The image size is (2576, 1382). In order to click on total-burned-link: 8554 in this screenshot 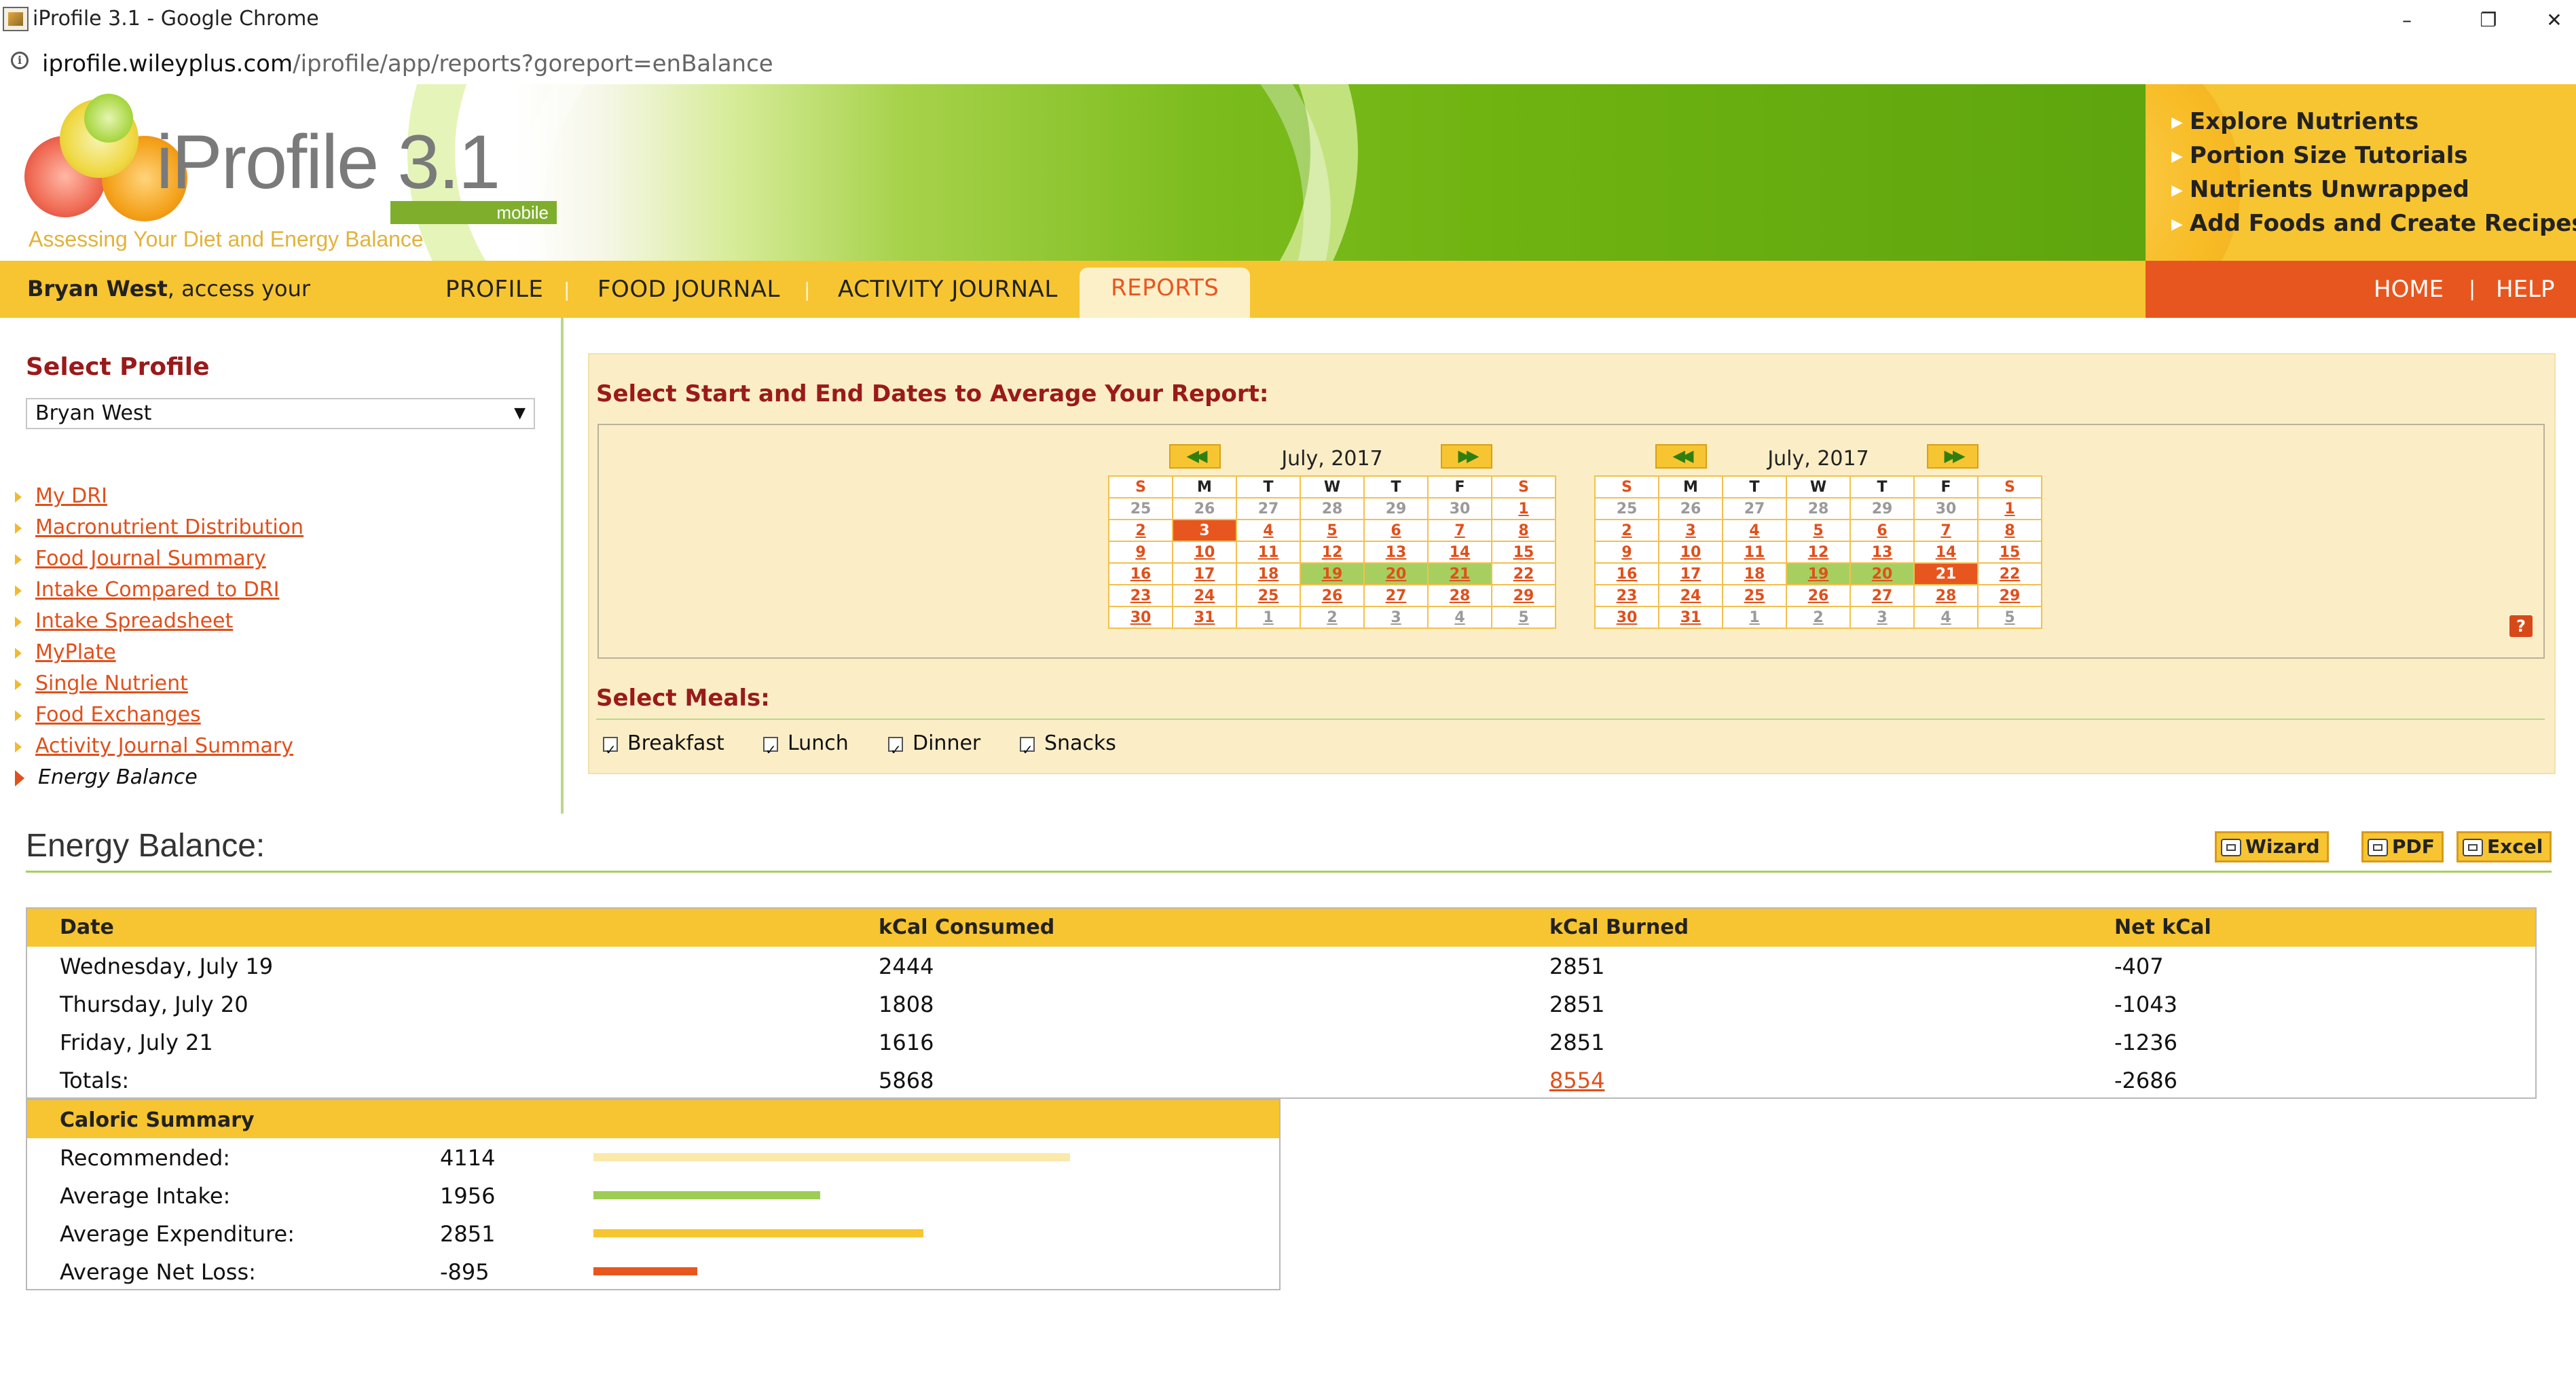, I will do `click(1576, 1080)`.